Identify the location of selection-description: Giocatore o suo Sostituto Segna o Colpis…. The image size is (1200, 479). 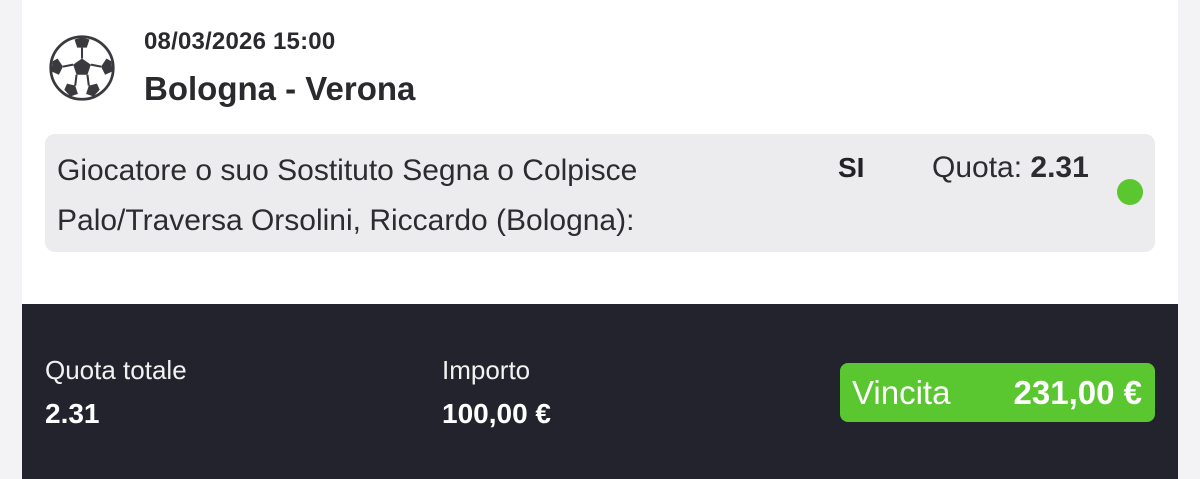
(347, 195).